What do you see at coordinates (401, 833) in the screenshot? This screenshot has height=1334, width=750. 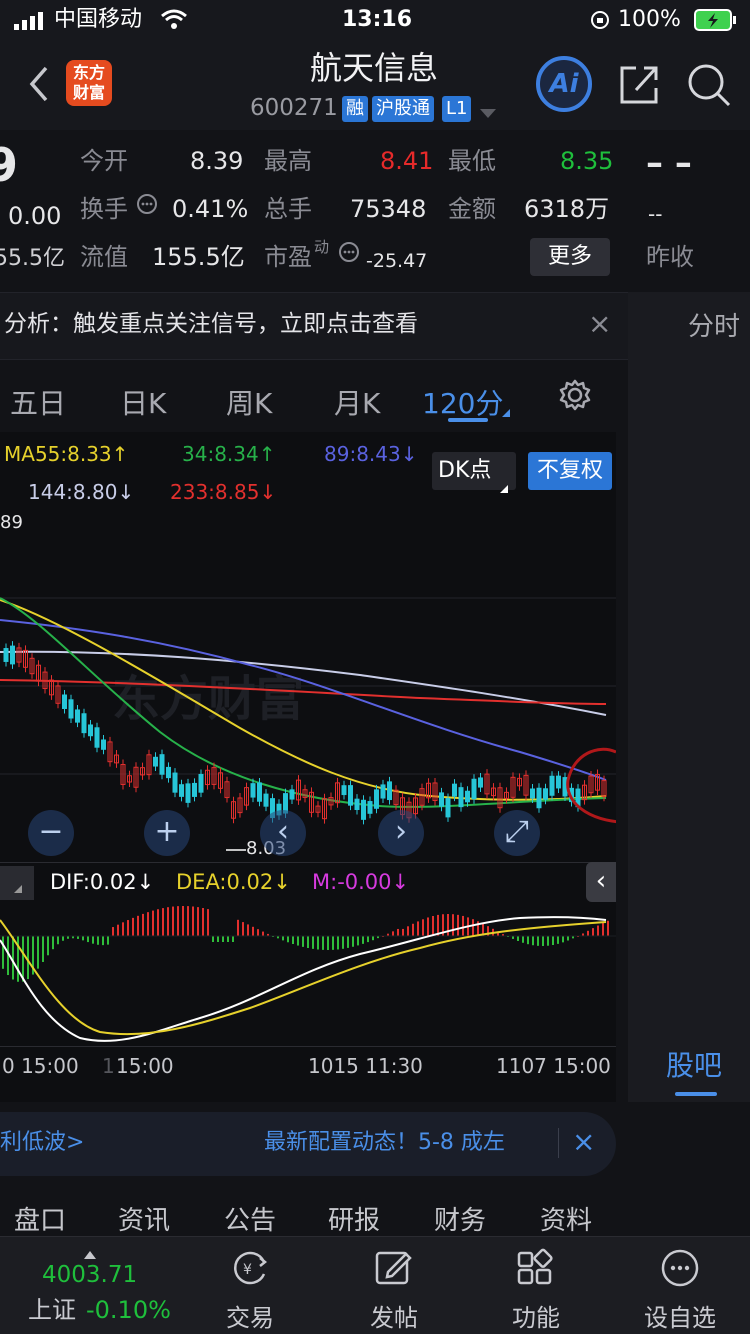 I see `pan-right-button: ›` at bounding box center [401, 833].